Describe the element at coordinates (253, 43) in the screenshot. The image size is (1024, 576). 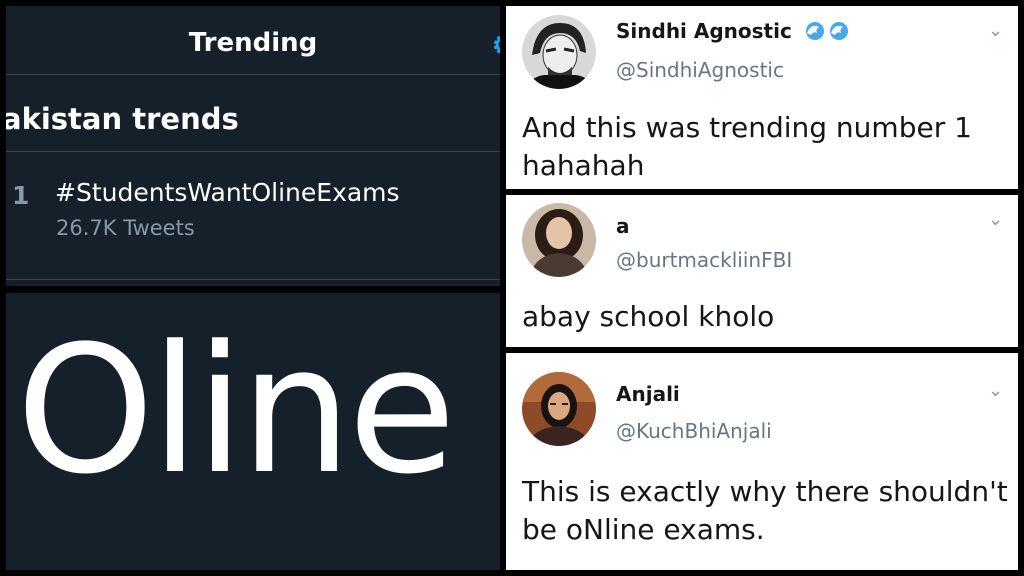
I see `trending-title: Trending` at that location.